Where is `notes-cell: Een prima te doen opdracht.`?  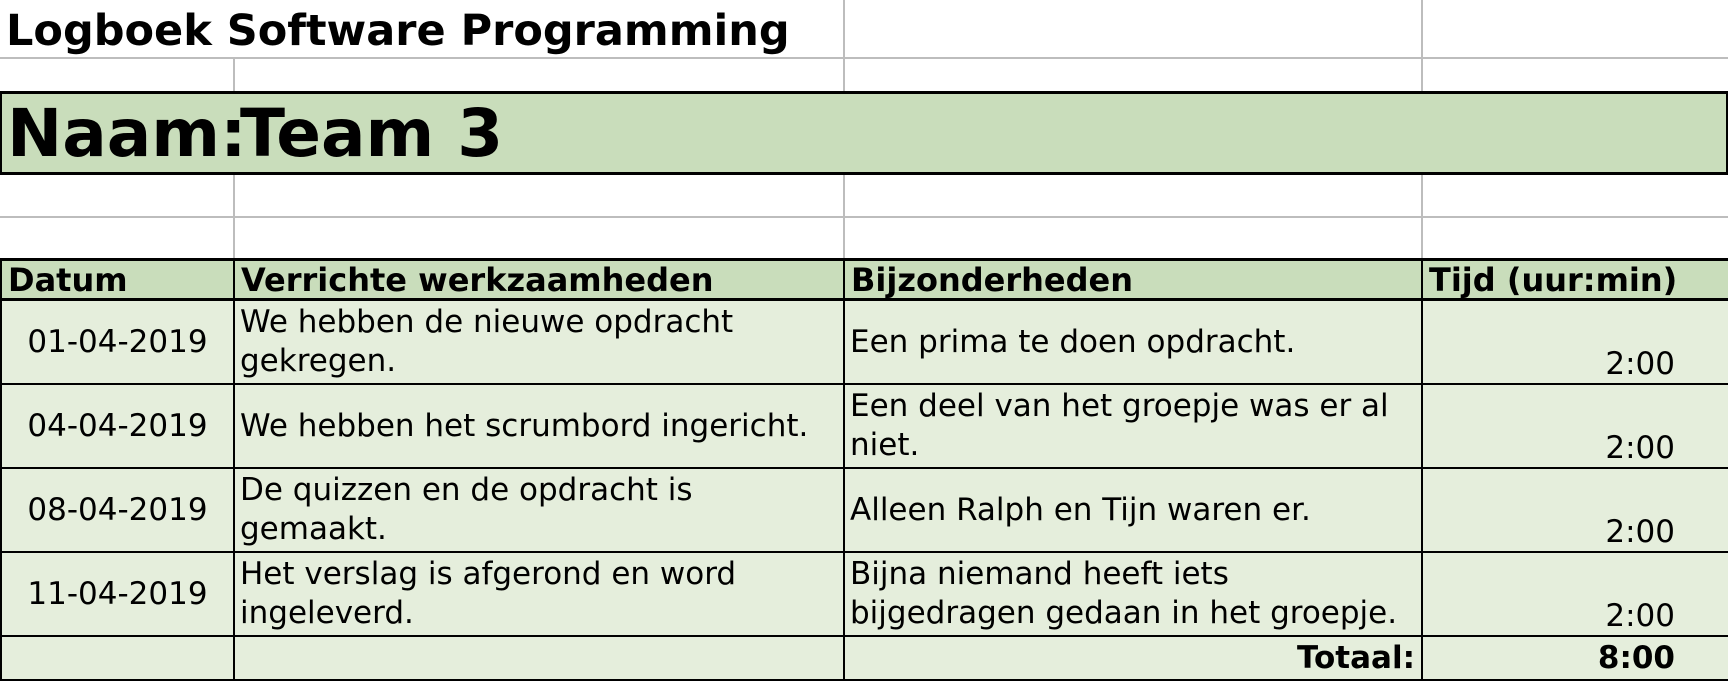 notes-cell: Een prima te doen opdracht. is located at coordinates (1133, 341).